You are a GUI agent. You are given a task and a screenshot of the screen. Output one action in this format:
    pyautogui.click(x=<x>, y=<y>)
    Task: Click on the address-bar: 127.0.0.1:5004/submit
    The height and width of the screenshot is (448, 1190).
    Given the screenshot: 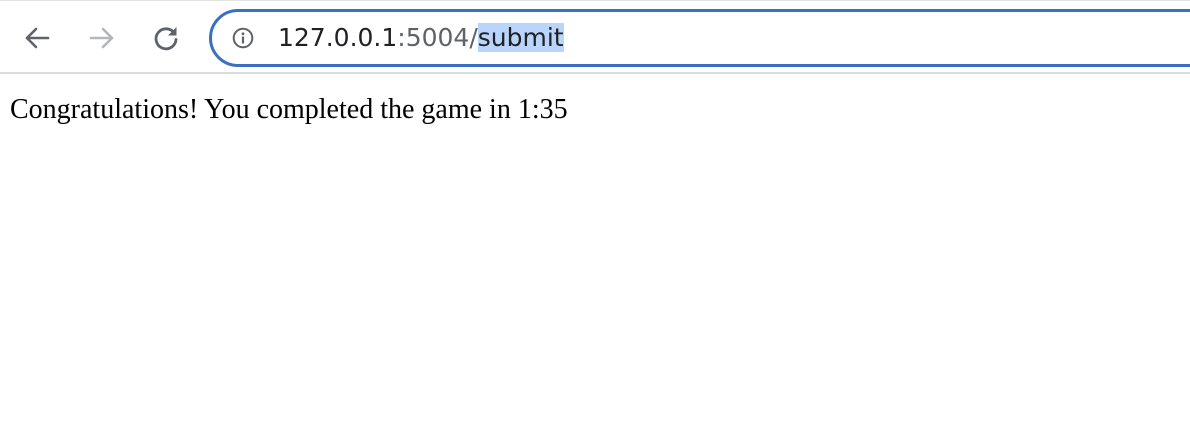 What is the action you would take?
    pyautogui.click(x=699, y=38)
    